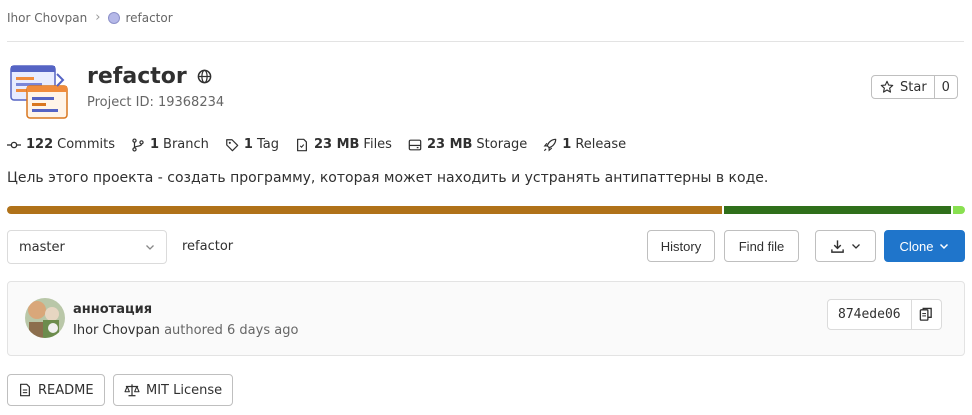 Image resolution: width=972 pixels, height=415 pixels. I want to click on tag-count: 1, so click(248, 144).